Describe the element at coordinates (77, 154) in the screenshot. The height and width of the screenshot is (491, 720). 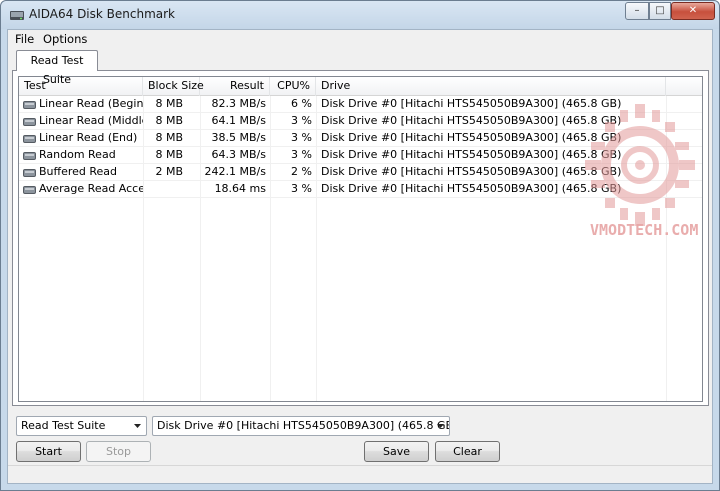
I see `cell-test: Random Read` at that location.